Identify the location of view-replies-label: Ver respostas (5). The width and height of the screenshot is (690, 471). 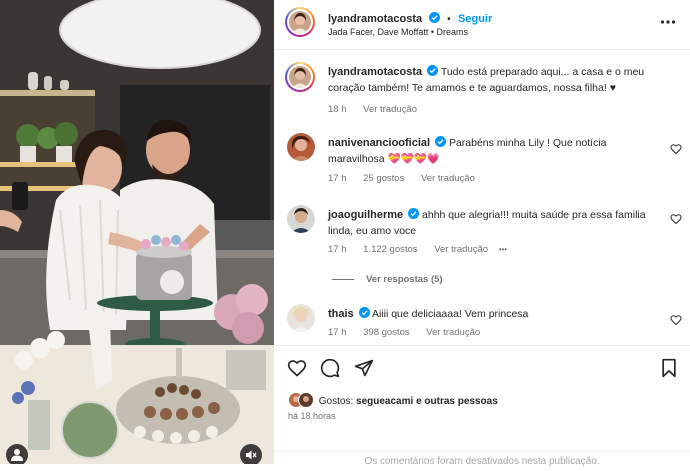
(404, 279).